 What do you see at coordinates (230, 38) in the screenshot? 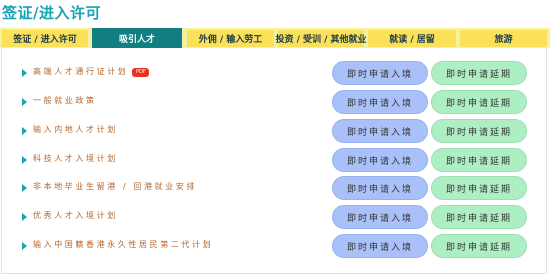
I see `tab-domestic-helpers-labour: 外佣 / 输入劳工` at bounding box center [230, 38].